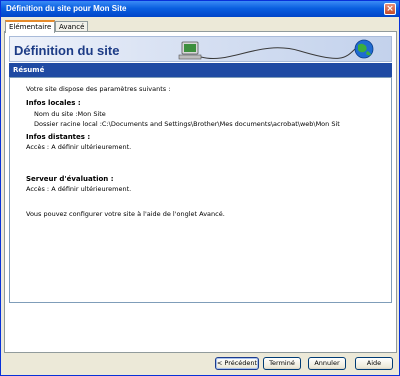 The width and height of the screenshot is (400, 376). Describe the element at coordinates (58, 137) in the screenshot. I see `remote-info-heading: Infos distantes :` at that location.